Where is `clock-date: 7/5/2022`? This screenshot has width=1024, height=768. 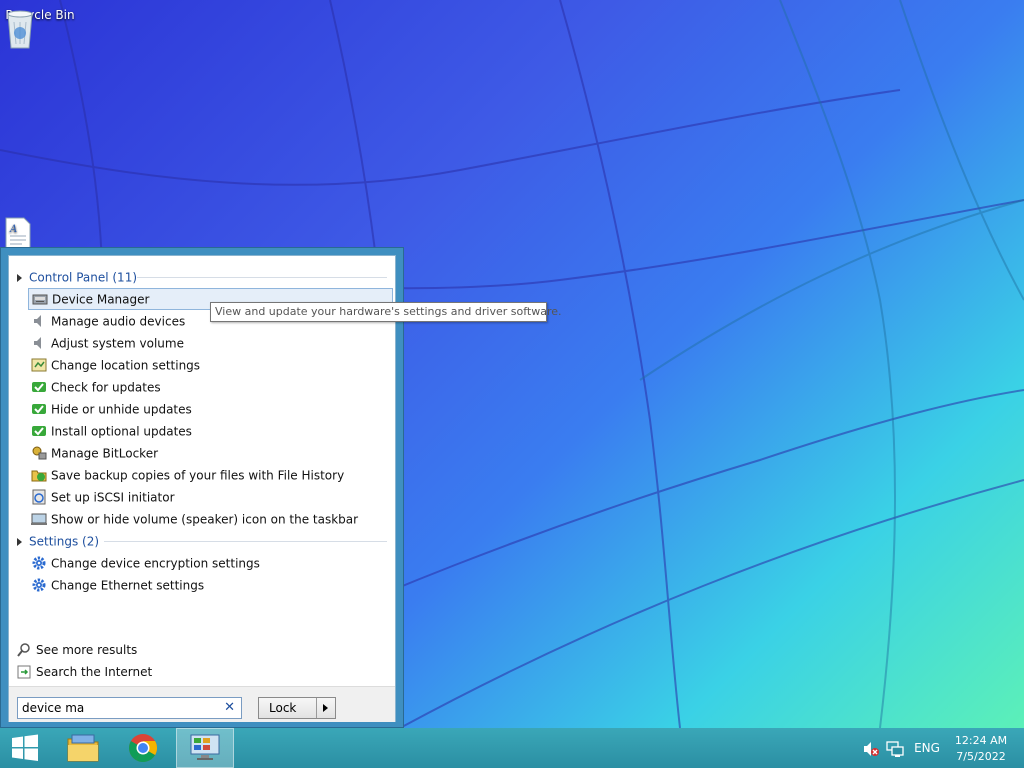 clock-date: 7/5/2022 is located at coordinates (981, 756).